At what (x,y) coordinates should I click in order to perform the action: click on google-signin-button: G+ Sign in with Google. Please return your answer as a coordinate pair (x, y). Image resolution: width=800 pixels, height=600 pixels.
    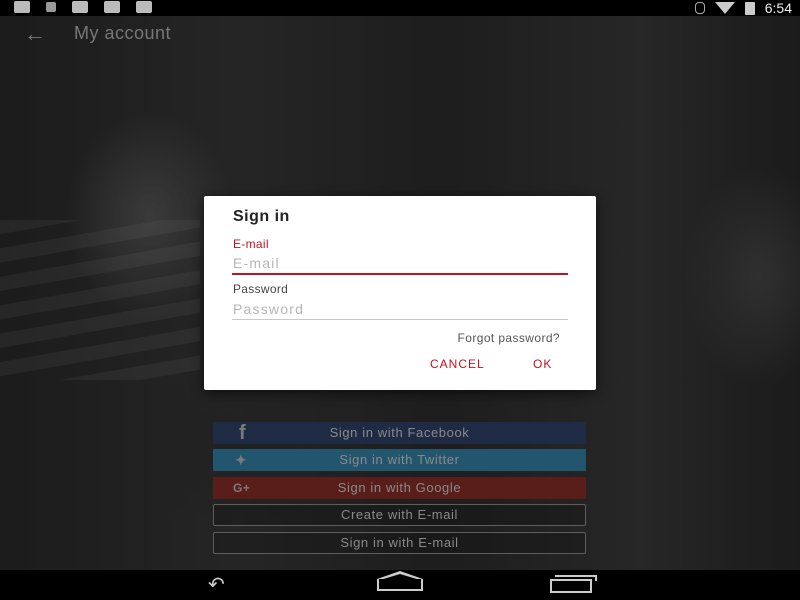
    Looking at the image, I should click on (399, 488).